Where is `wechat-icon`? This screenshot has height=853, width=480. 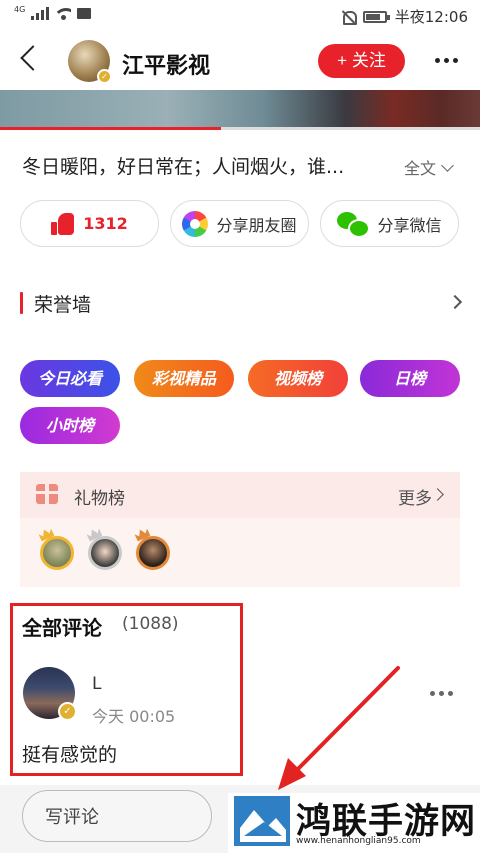 wechat-icon is located at coordinates (354, 224).